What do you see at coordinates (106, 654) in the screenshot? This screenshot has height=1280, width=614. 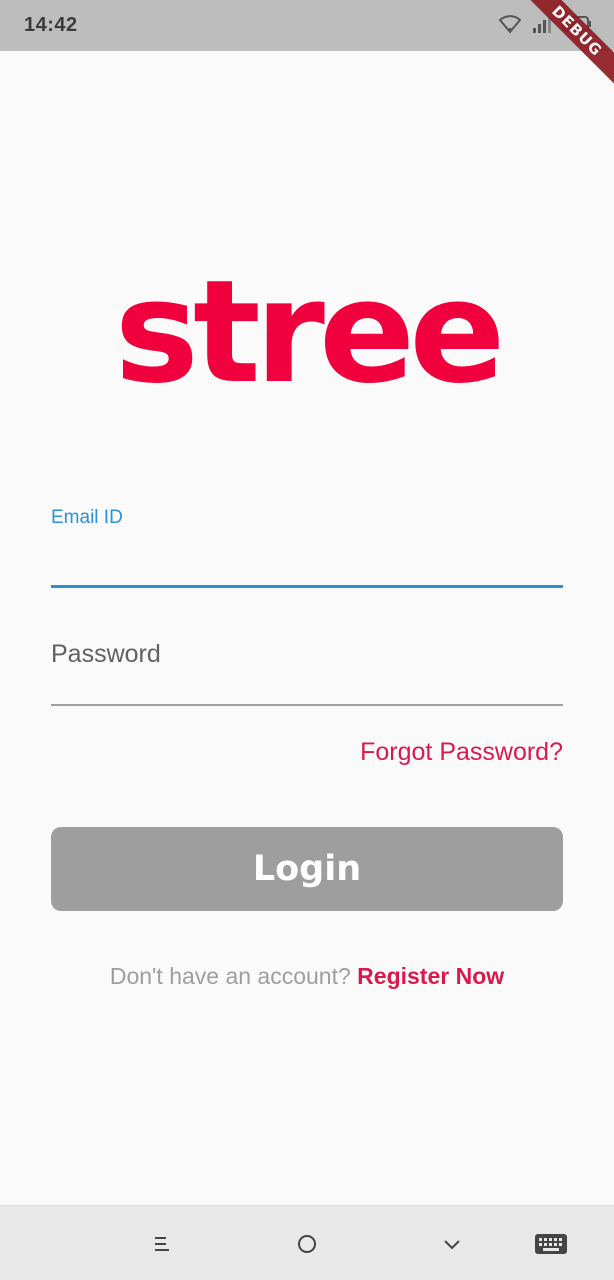 I see `password-label: Password` at bounding box center [106, 654].